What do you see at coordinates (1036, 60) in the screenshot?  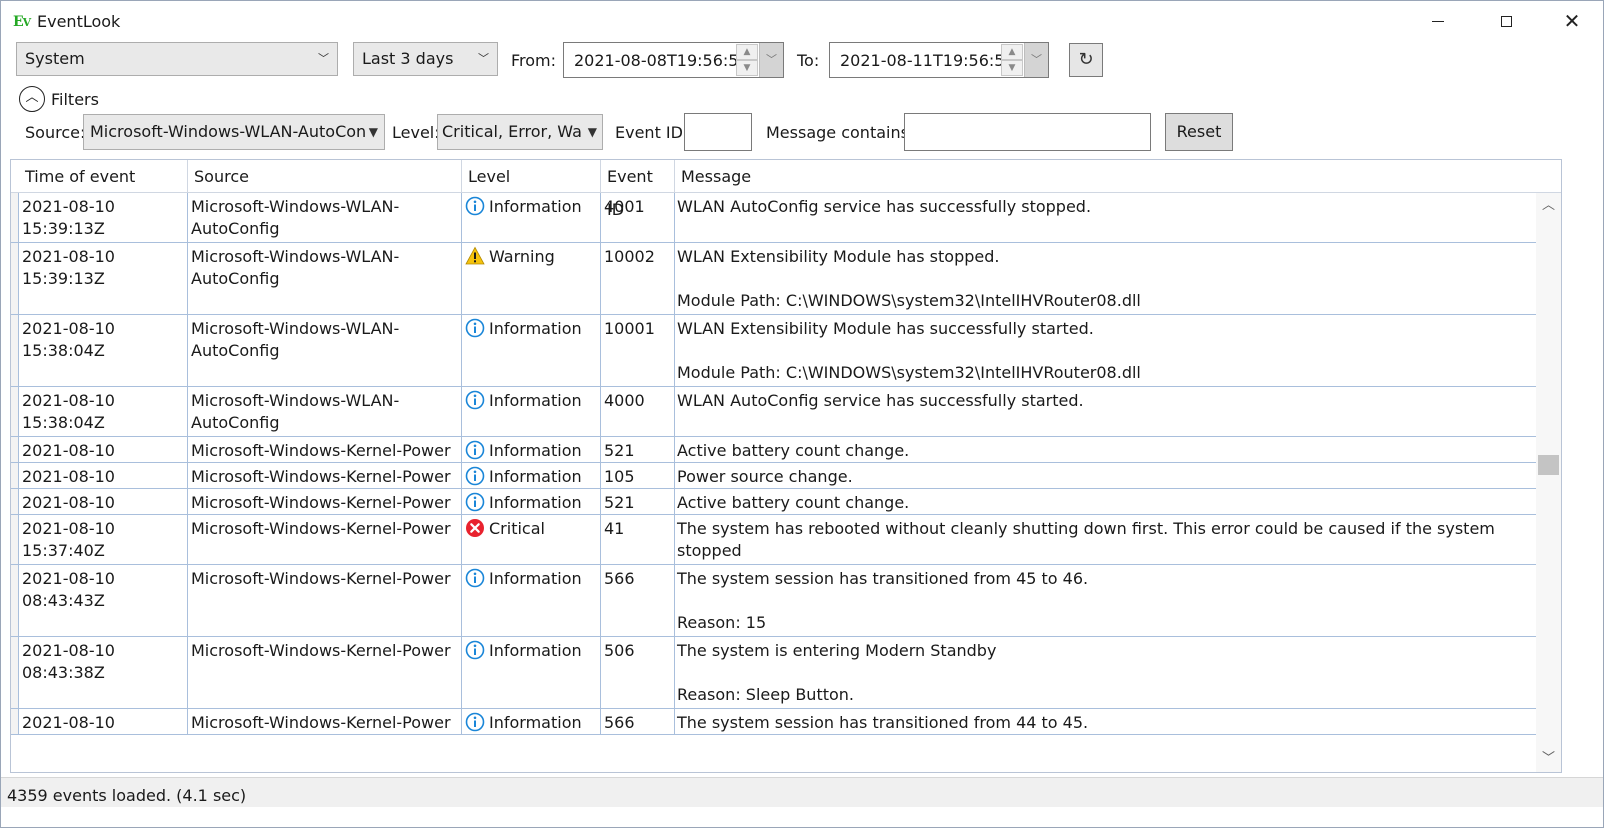 I see `to-dropdown-button: ﹀` at bounding box center [1036, 60].